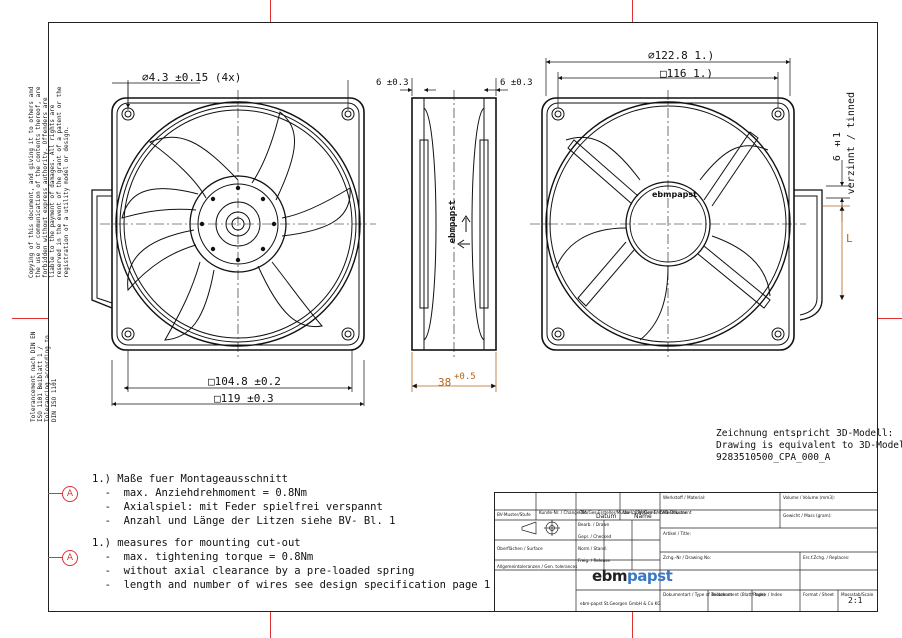  What do you see at coordinates (674, 194) in the screenshot?
I see `rear-brand-label: ebmpapst` at bounding box center [674, 194].